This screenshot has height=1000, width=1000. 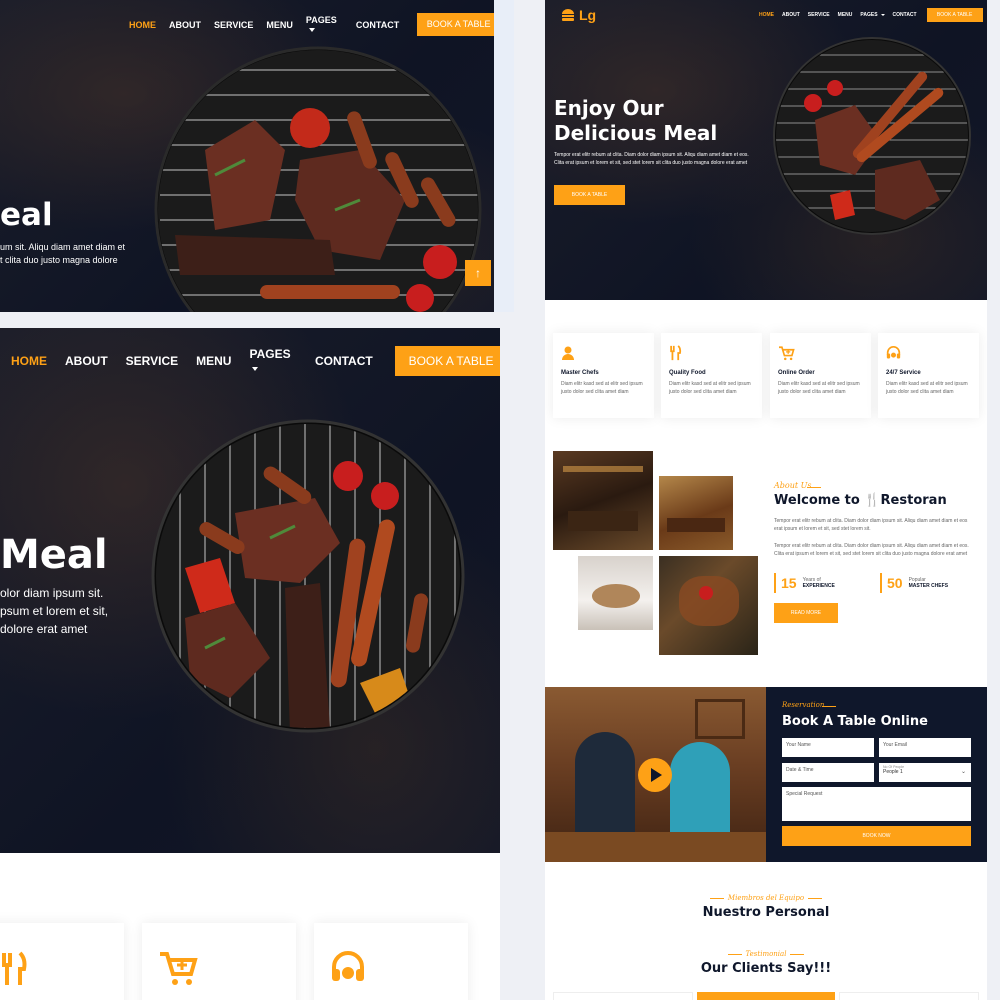 What do you see at coordinates (954, 15) in the screenshot?
I see `book-table-button-mini: BOOK A TABLE` at bounding box center [954, 15].